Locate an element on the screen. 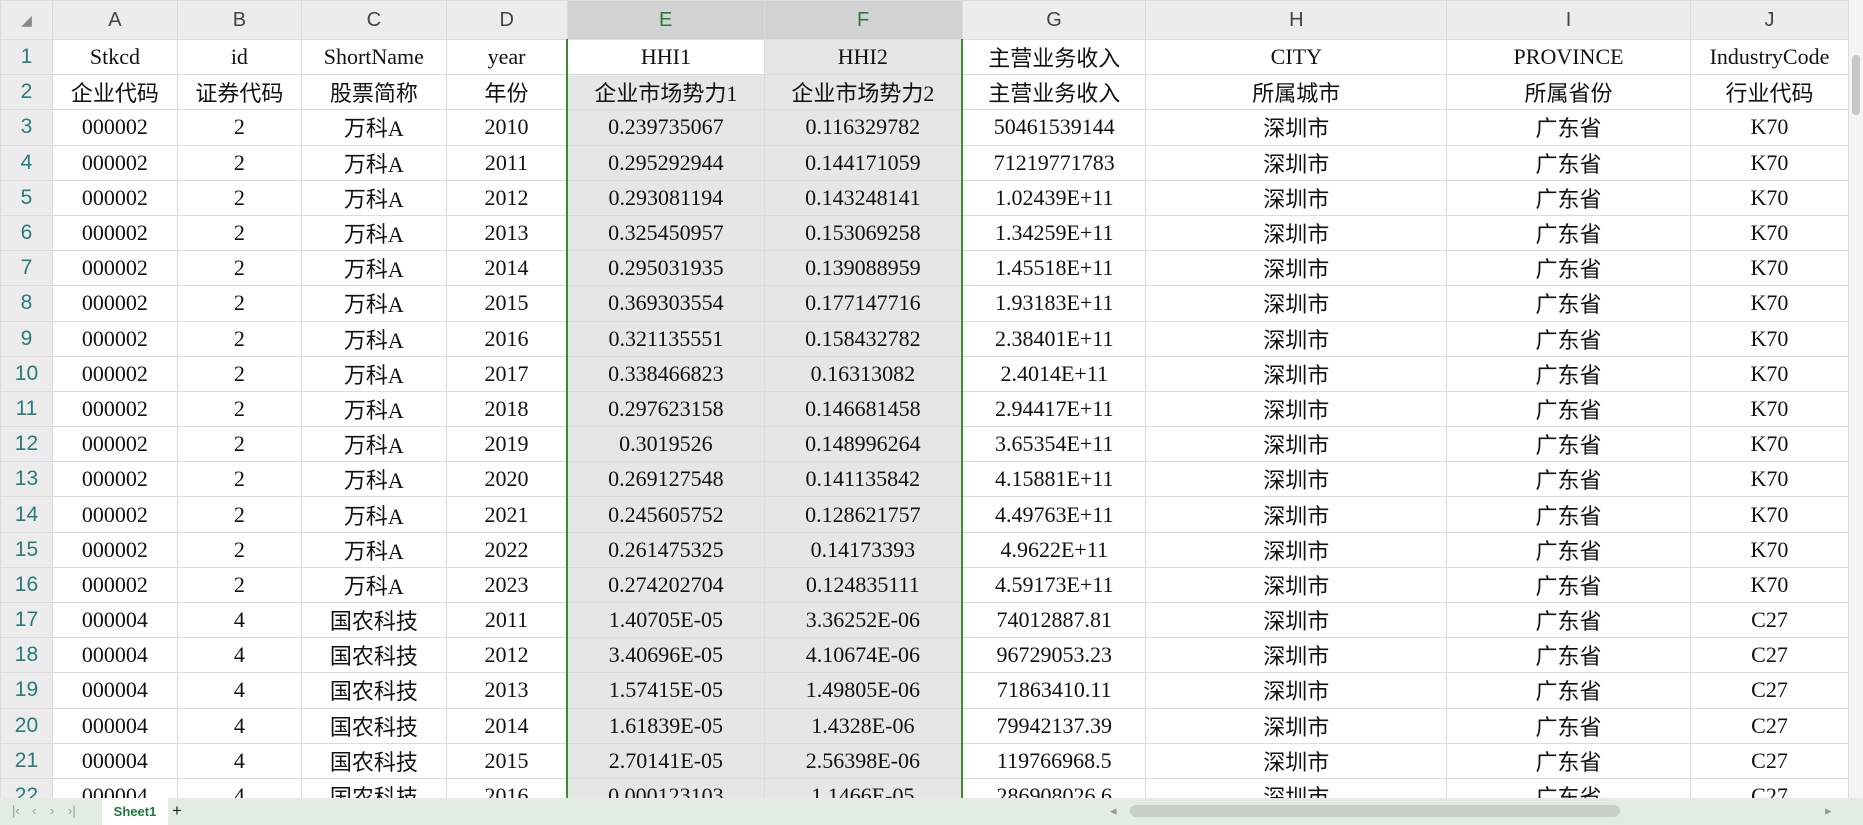 This screenshot has width=1863, height=825. column-header-b: B is located at coordinates (239, 20).